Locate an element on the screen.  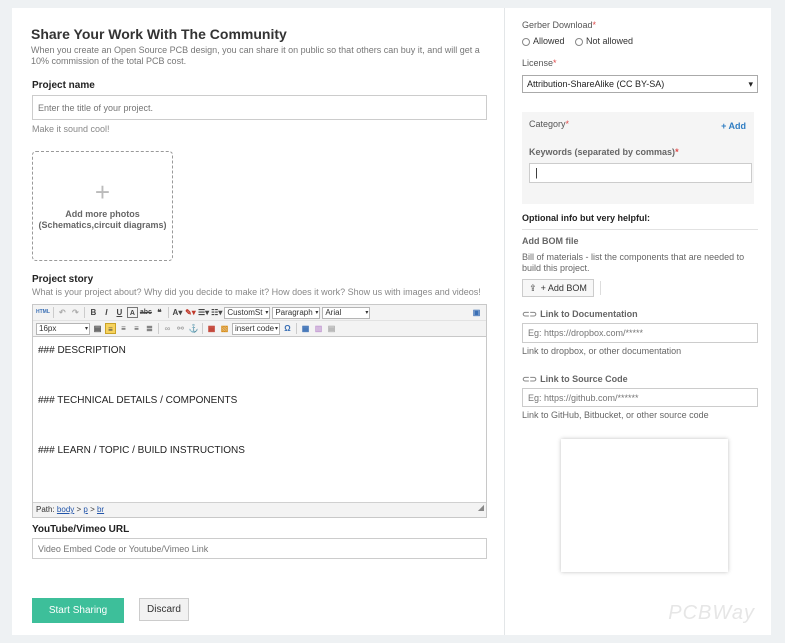
optional-heading: Optional info but very helpful: is located at coordinates (586, 218).